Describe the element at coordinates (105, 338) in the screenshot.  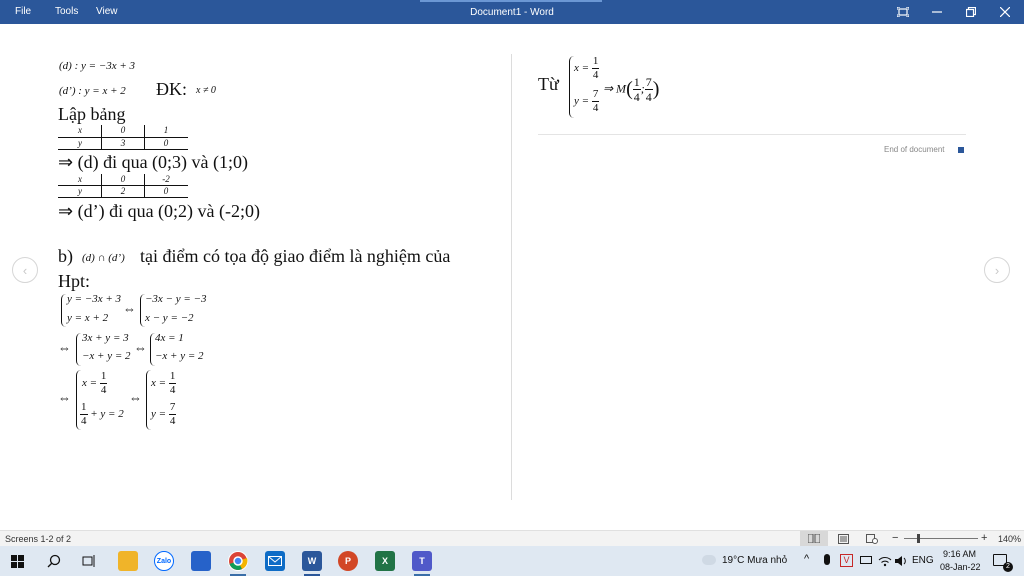
I see `equation: 3x + y = 3` at that location.